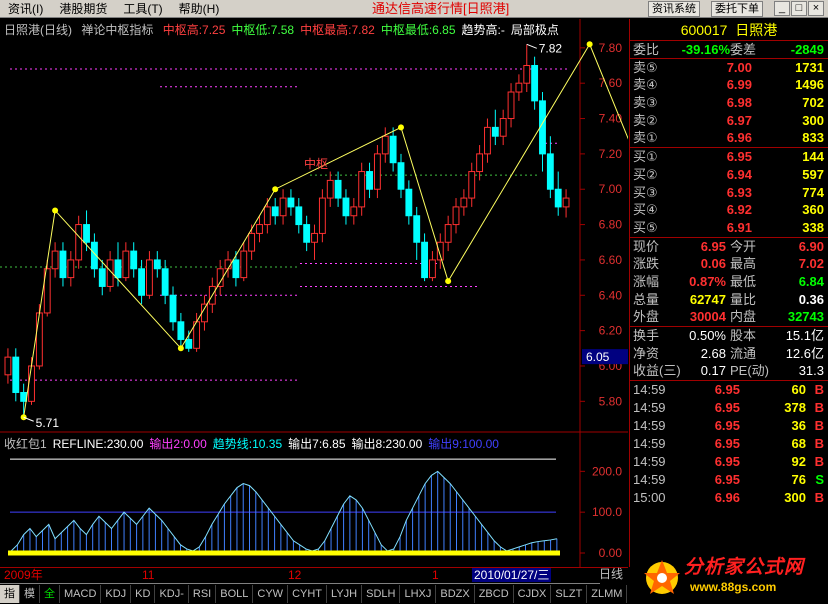 The image size is (828, 604). I want to click on buy-level-row: 买② 6.94 597, so click(729, 175).